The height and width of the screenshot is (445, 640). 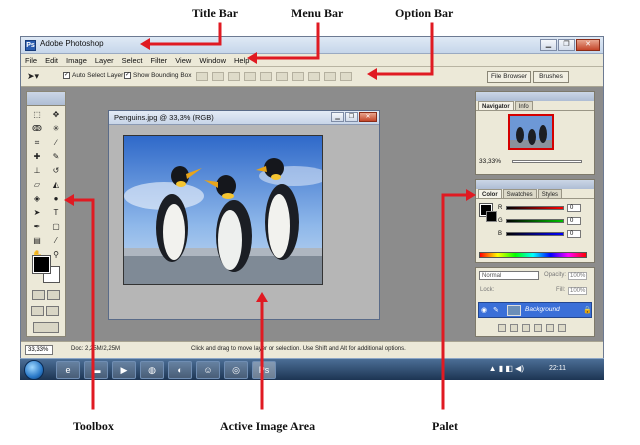 I want to click on eraser-tool-icon: ▱, so click(x=37, y=184).